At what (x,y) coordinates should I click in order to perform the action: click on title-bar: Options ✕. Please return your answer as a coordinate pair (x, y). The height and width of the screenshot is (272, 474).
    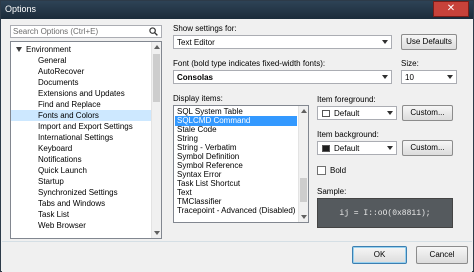
    Looking at the image, I should click on (237, 10).